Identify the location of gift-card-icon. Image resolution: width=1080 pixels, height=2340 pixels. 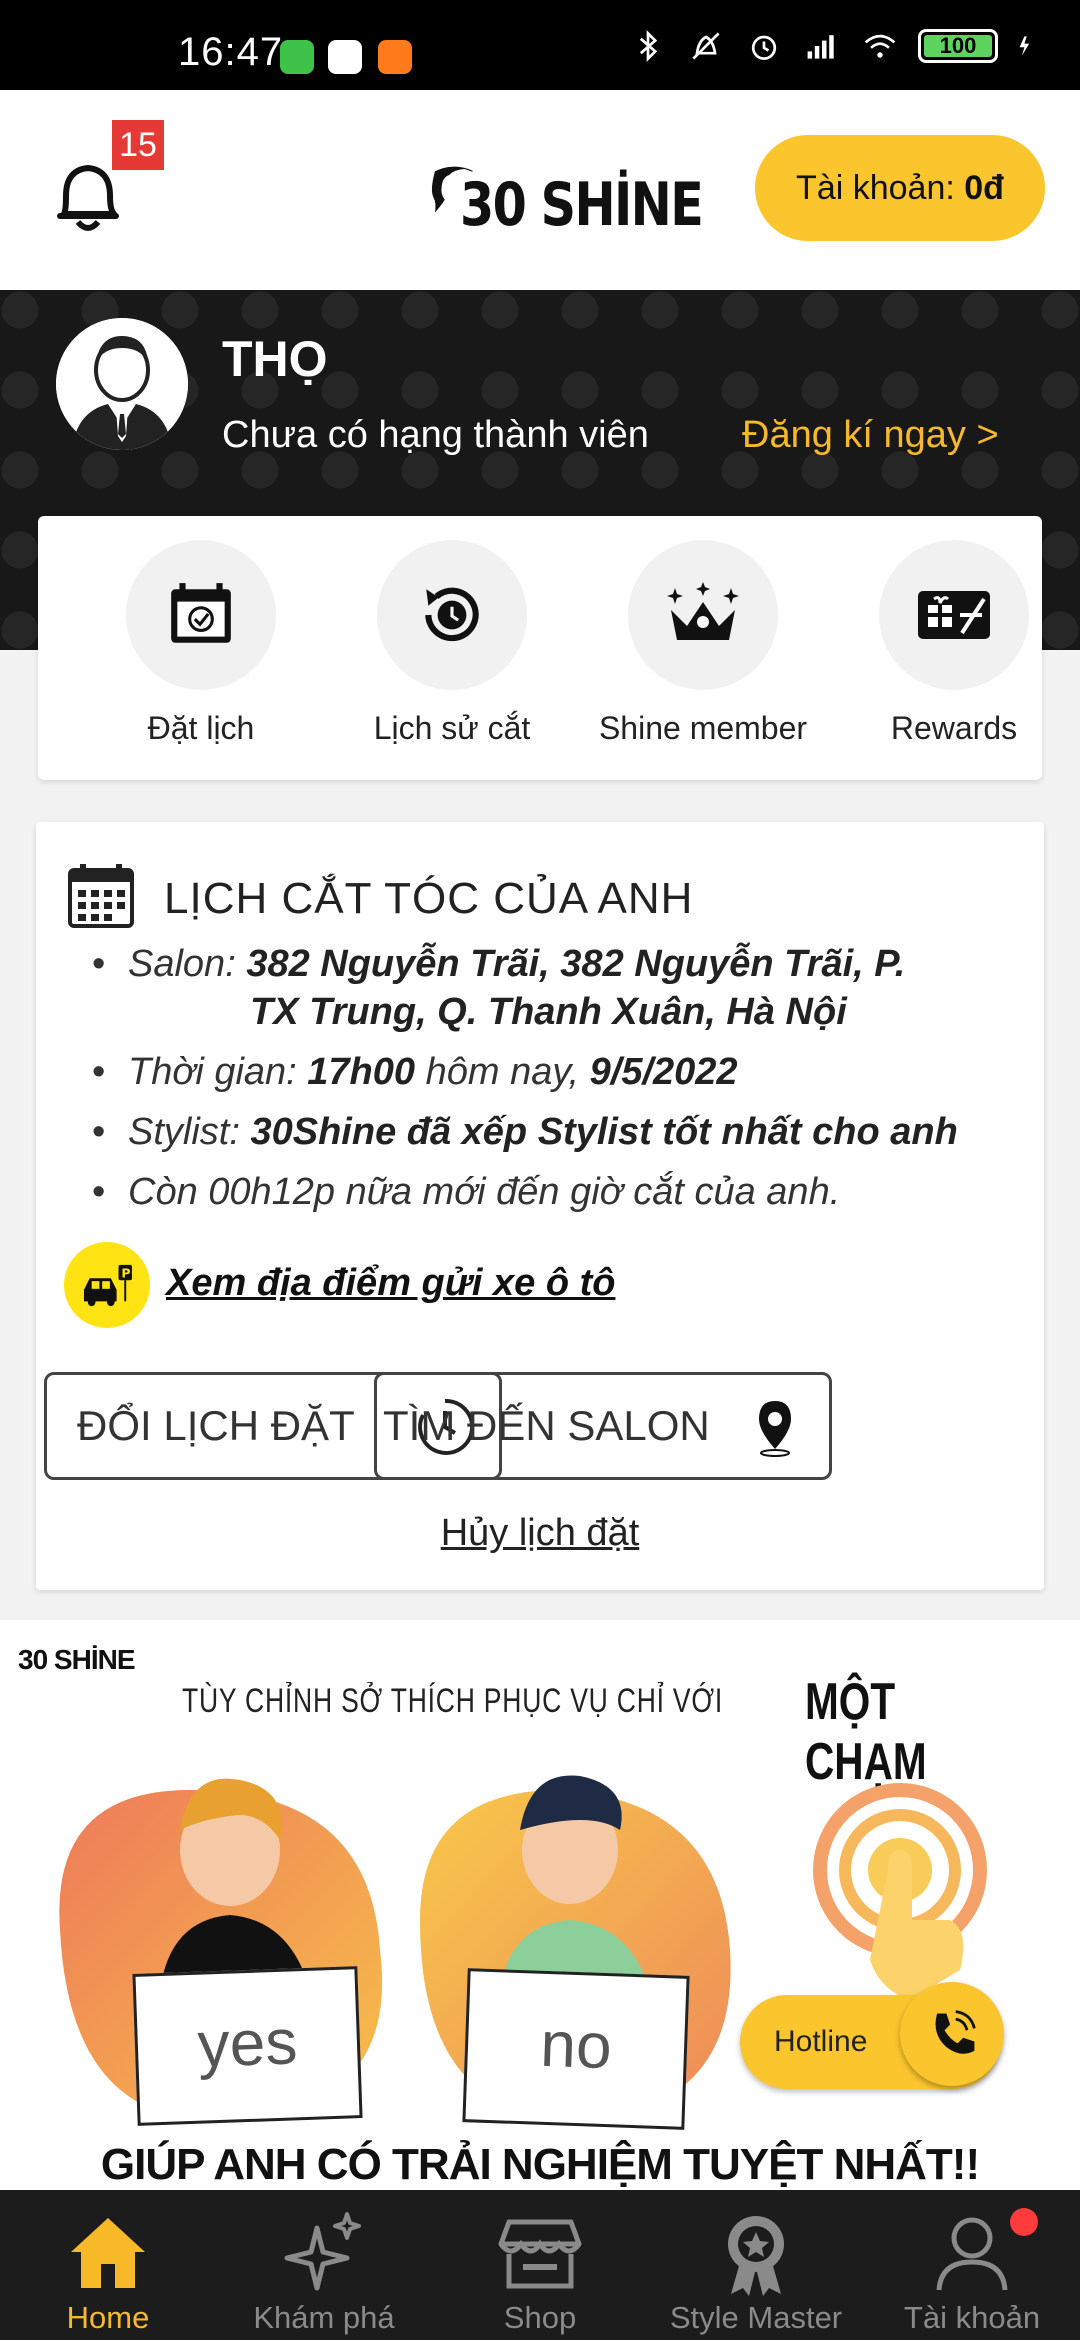
(954, 615).